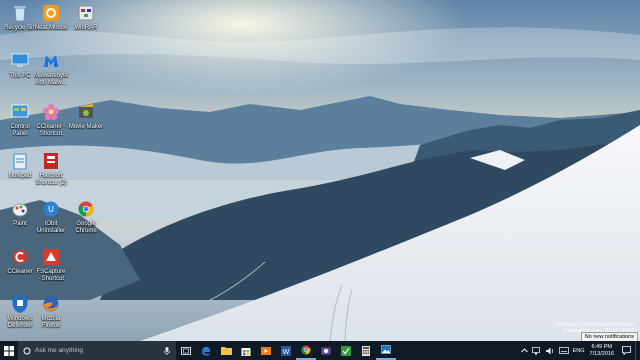  I want to click on clock-date: 7/13/2016, so click(601, 353).